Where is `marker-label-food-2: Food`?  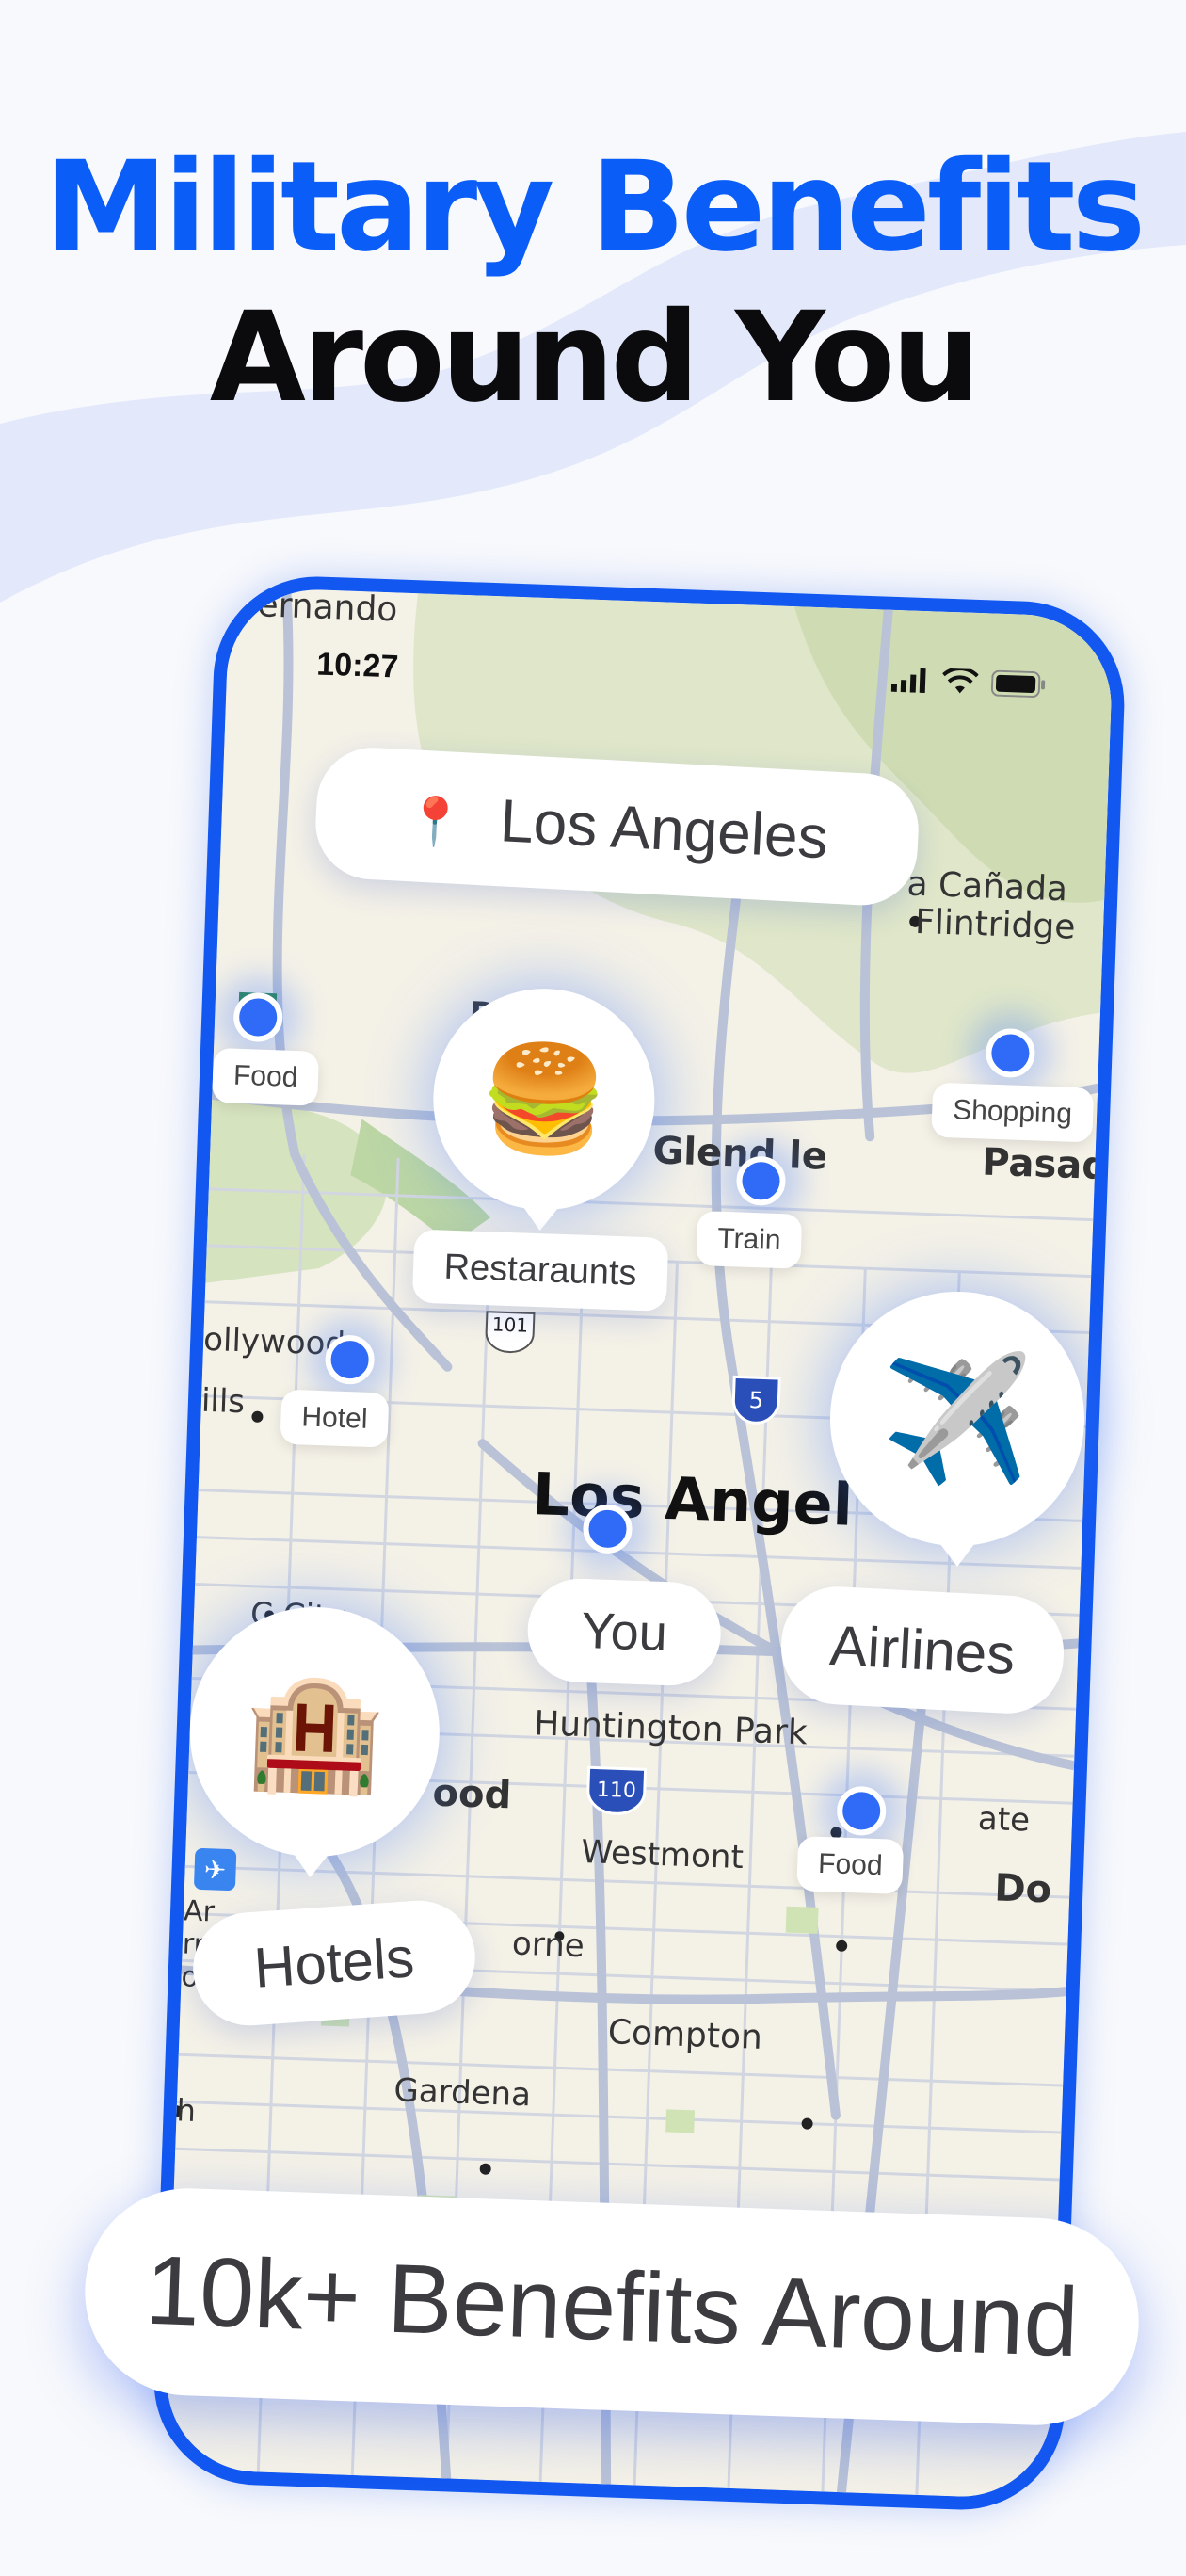
marker-label-food-2: Food is located at coordinates (850, 1865).